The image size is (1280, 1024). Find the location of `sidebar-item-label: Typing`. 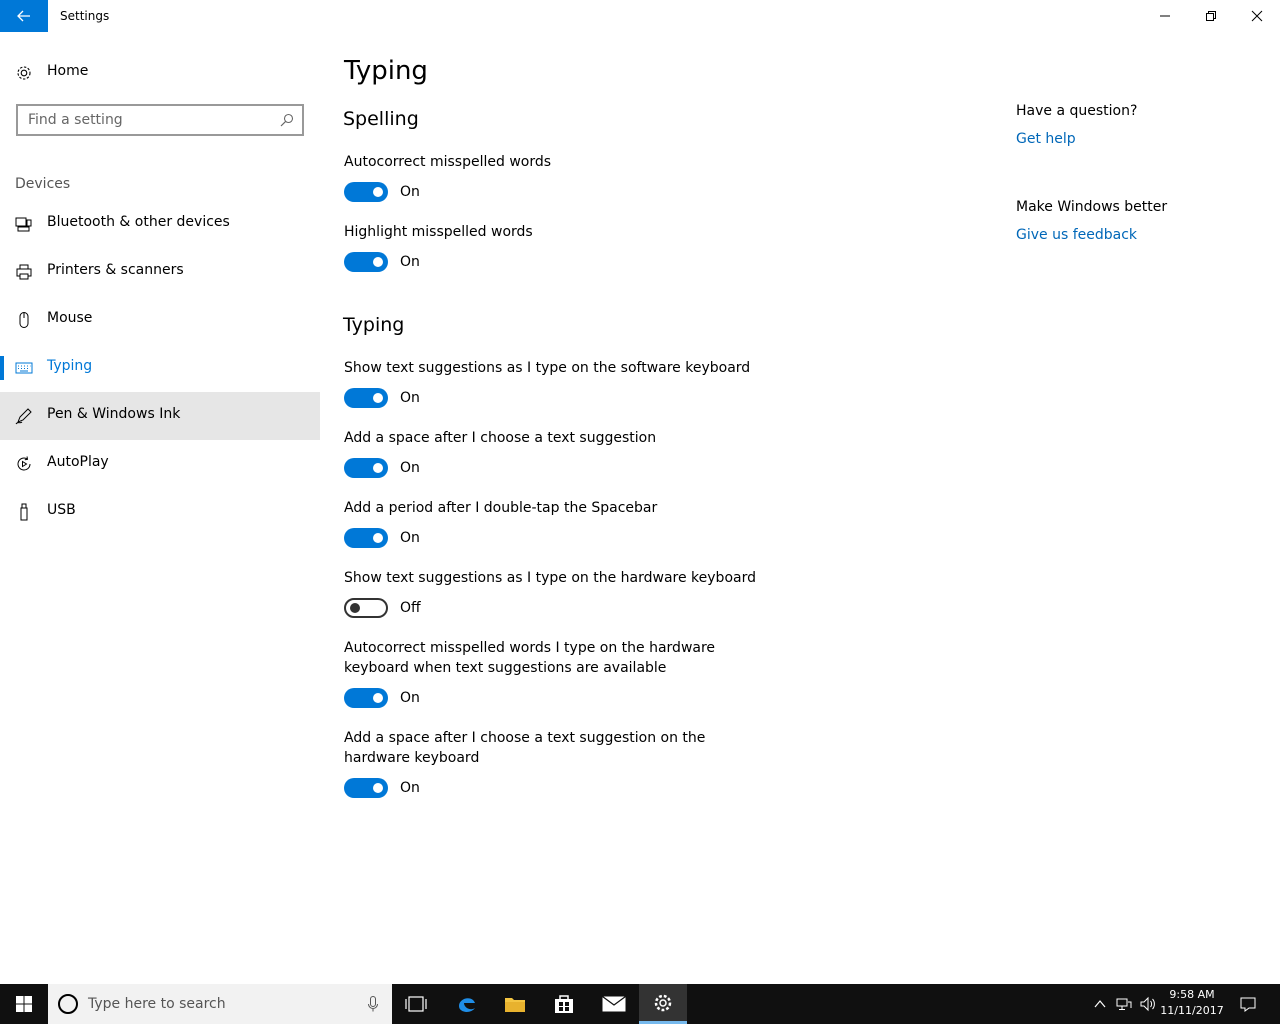

sidebar-item-label: Typing is located at coordinates (70, 366).